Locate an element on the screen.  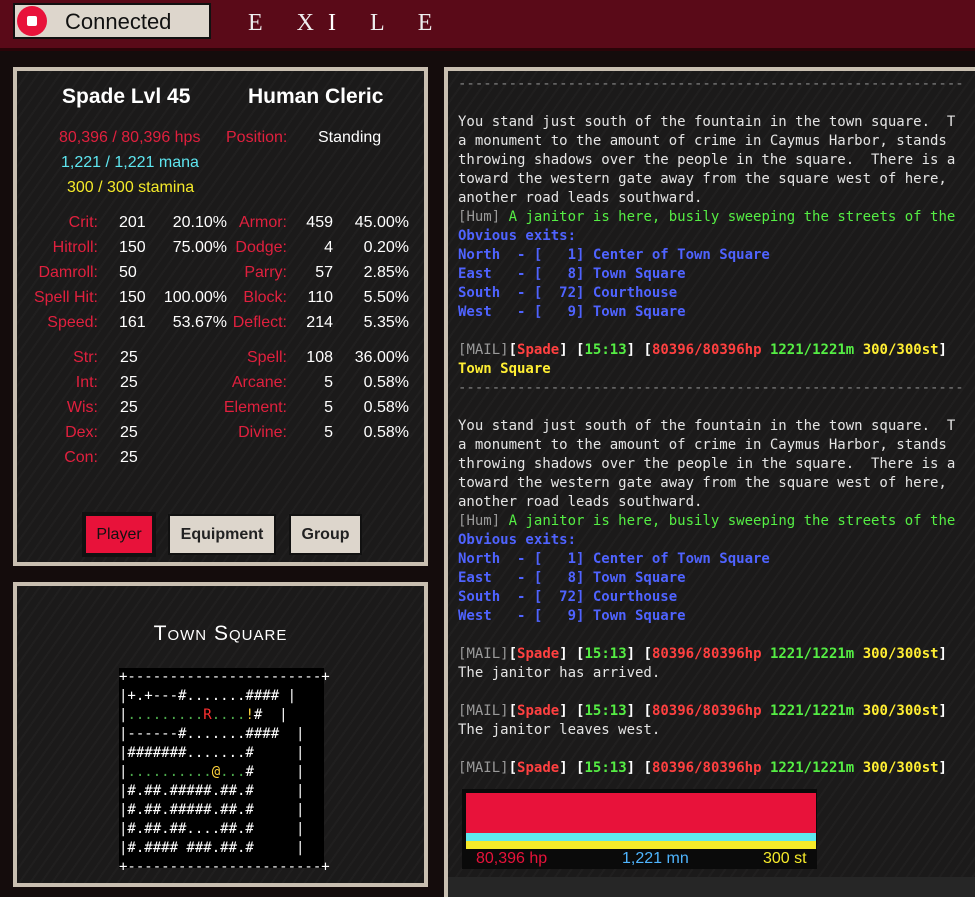
hps-text: 80,396 / 80,396 hps is located at coordinates (130, 137).